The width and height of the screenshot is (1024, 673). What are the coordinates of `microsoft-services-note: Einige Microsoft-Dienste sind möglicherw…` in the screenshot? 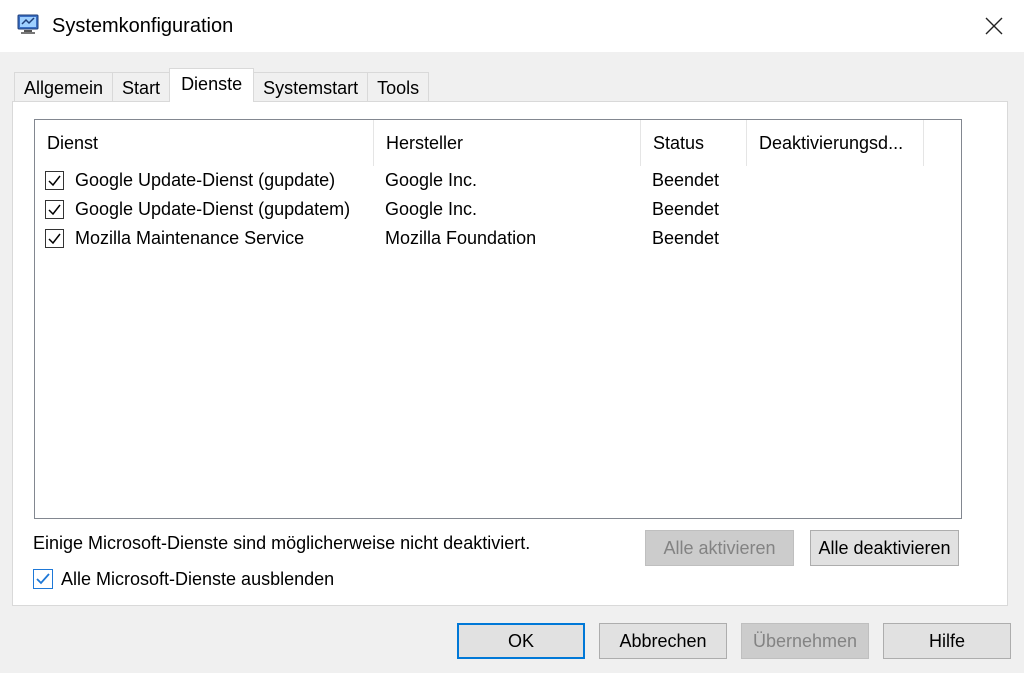 It's located at (282, 543).